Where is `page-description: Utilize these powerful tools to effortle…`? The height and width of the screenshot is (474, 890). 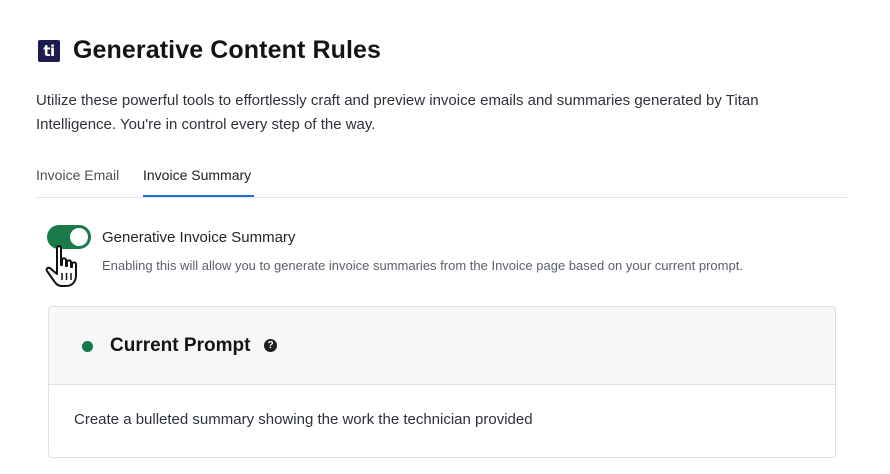 page-description: Utilize these powerful tools to effortle… is located at coordinates (397, 112).